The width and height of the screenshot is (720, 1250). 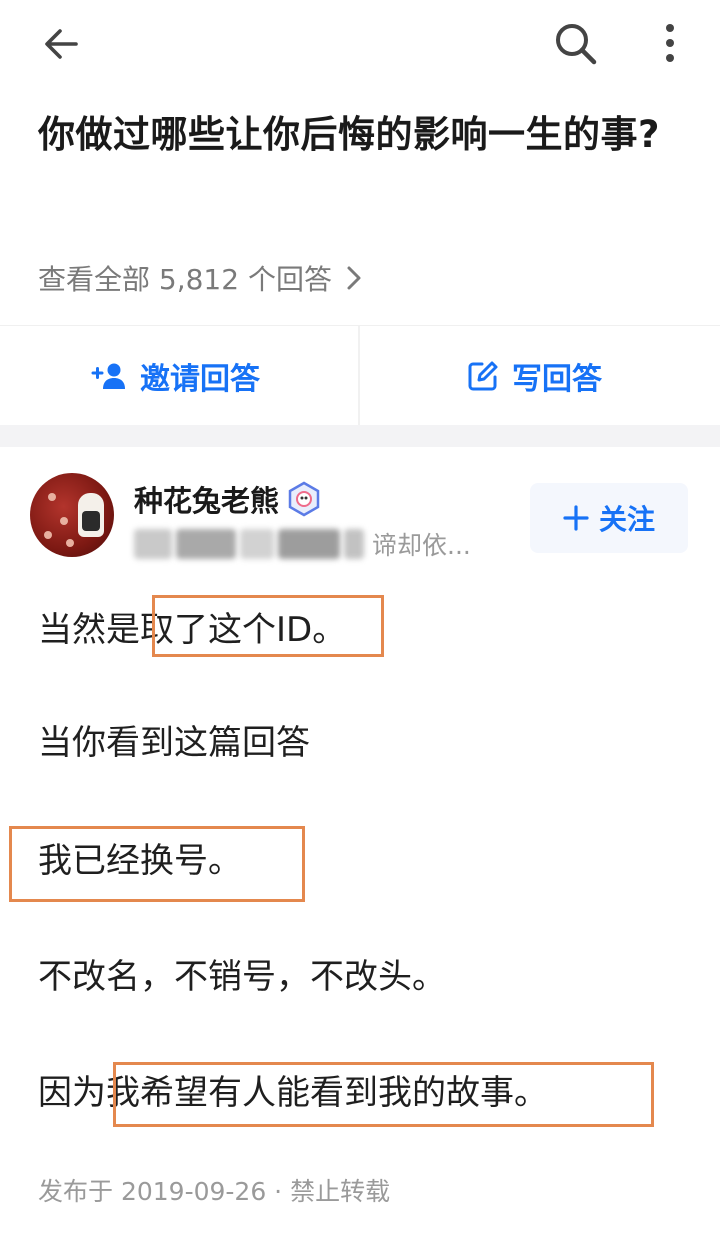 What do you see at coordinates (670, 43) in the screenshot?
I see `more-vertical-icon` at bounding box center [670, 43].